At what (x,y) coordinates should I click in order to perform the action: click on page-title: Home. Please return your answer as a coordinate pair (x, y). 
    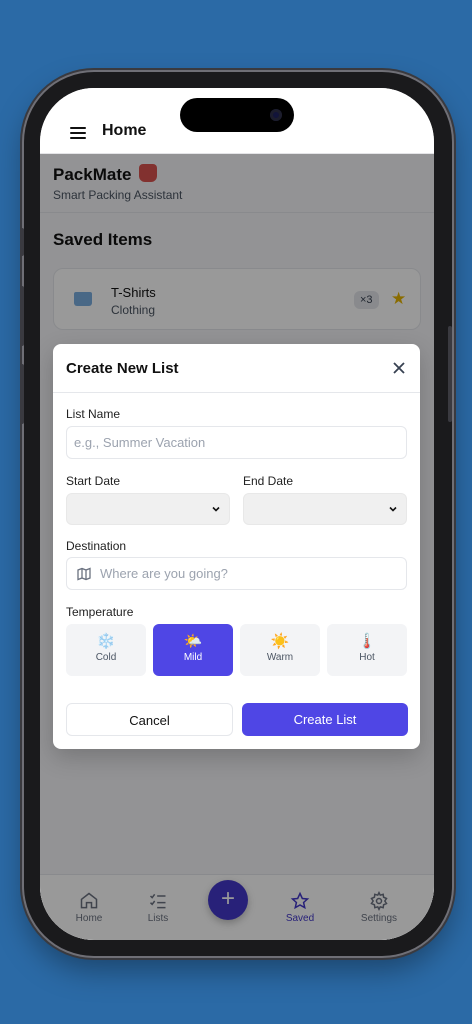
    Looking at the image, I should click on (124, 130).